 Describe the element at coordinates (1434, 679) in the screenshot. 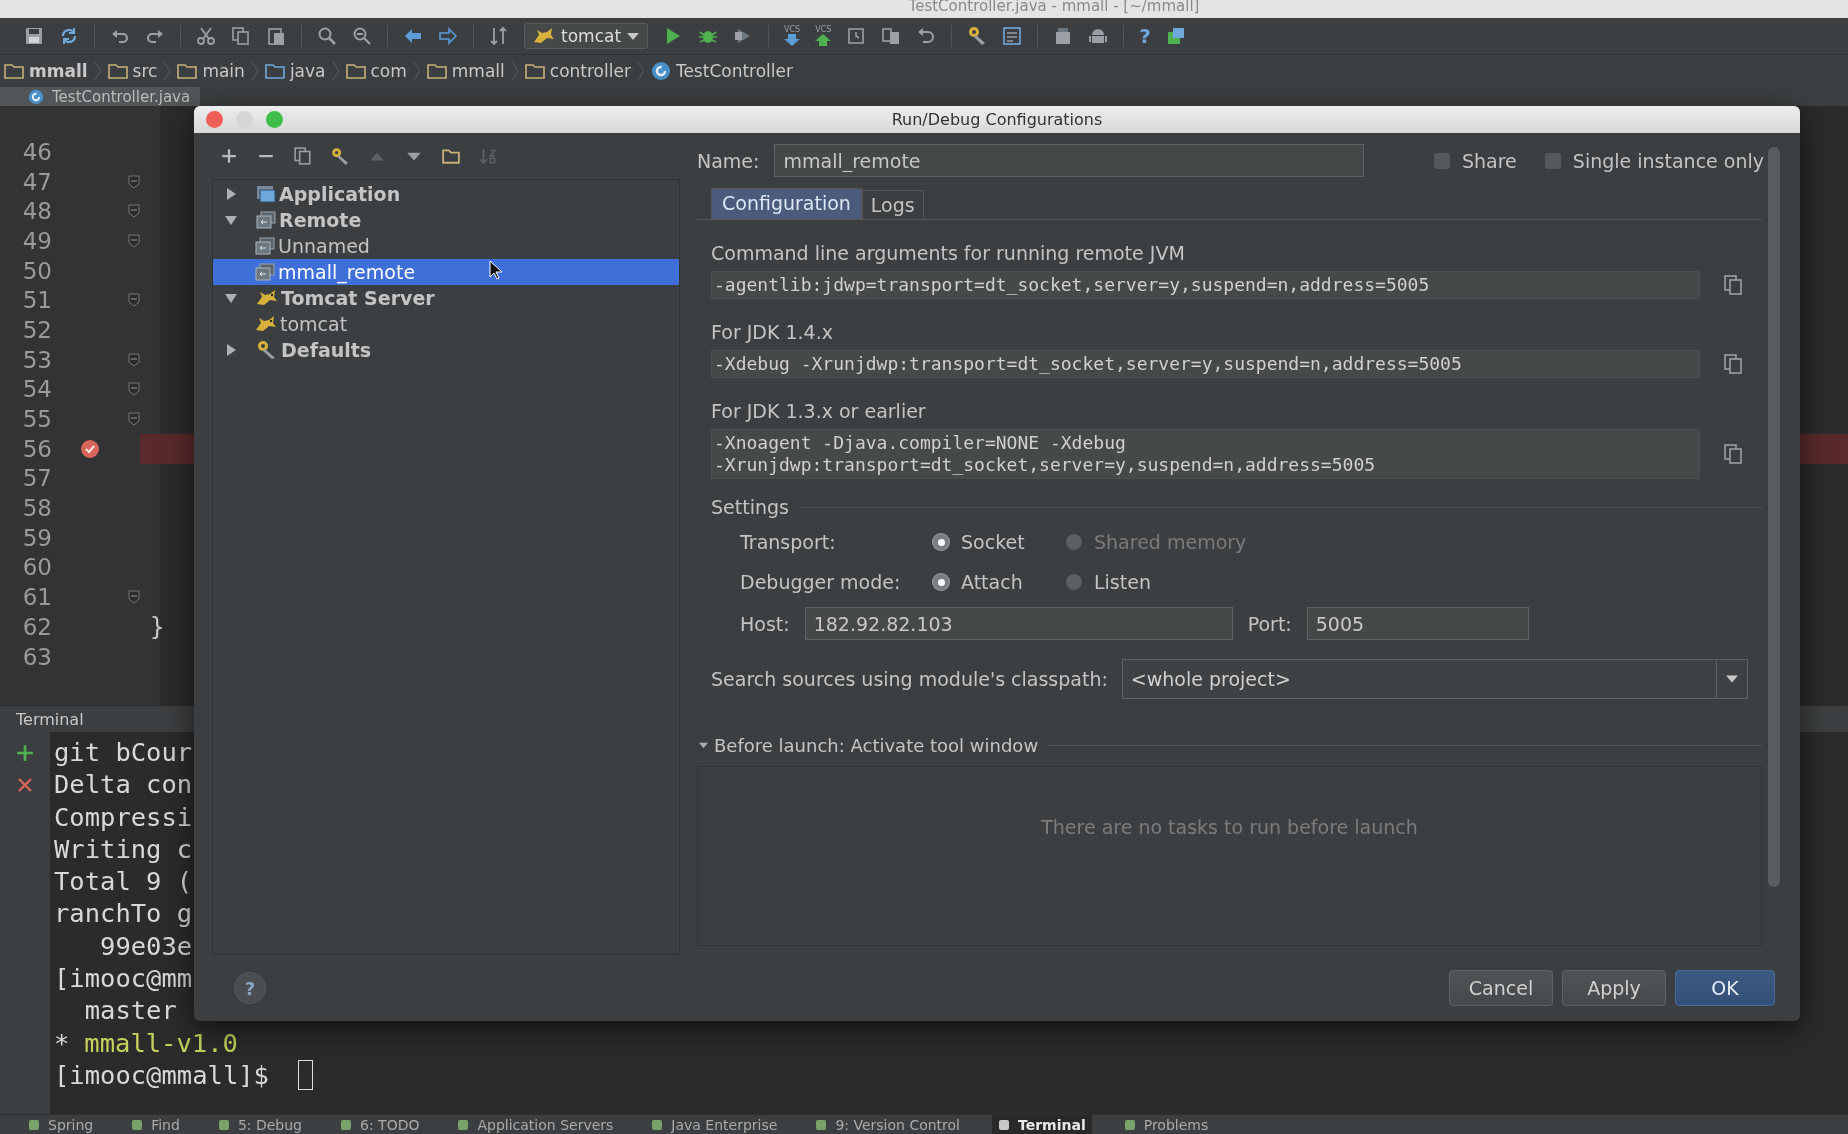

I see `classpath-dropdown: <whole project>` at that location.